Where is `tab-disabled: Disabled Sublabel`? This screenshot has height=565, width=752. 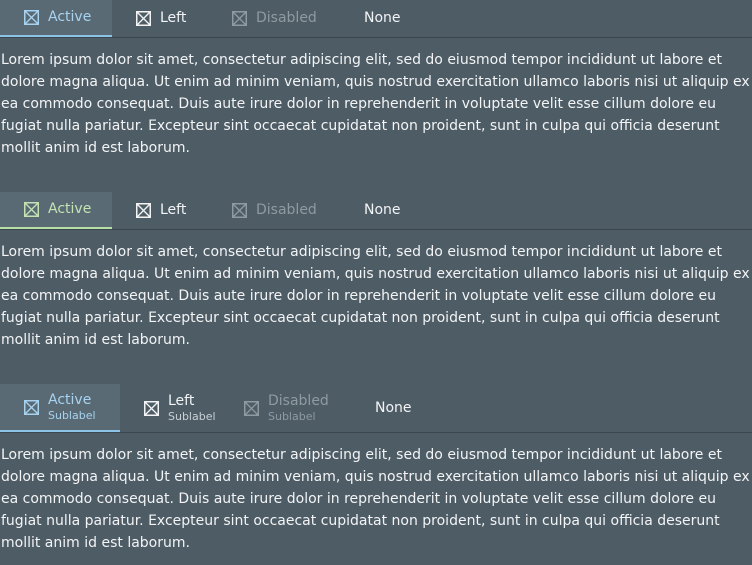 tab-disabled: Disabled Sublabel is located at coordinates (309, 408).